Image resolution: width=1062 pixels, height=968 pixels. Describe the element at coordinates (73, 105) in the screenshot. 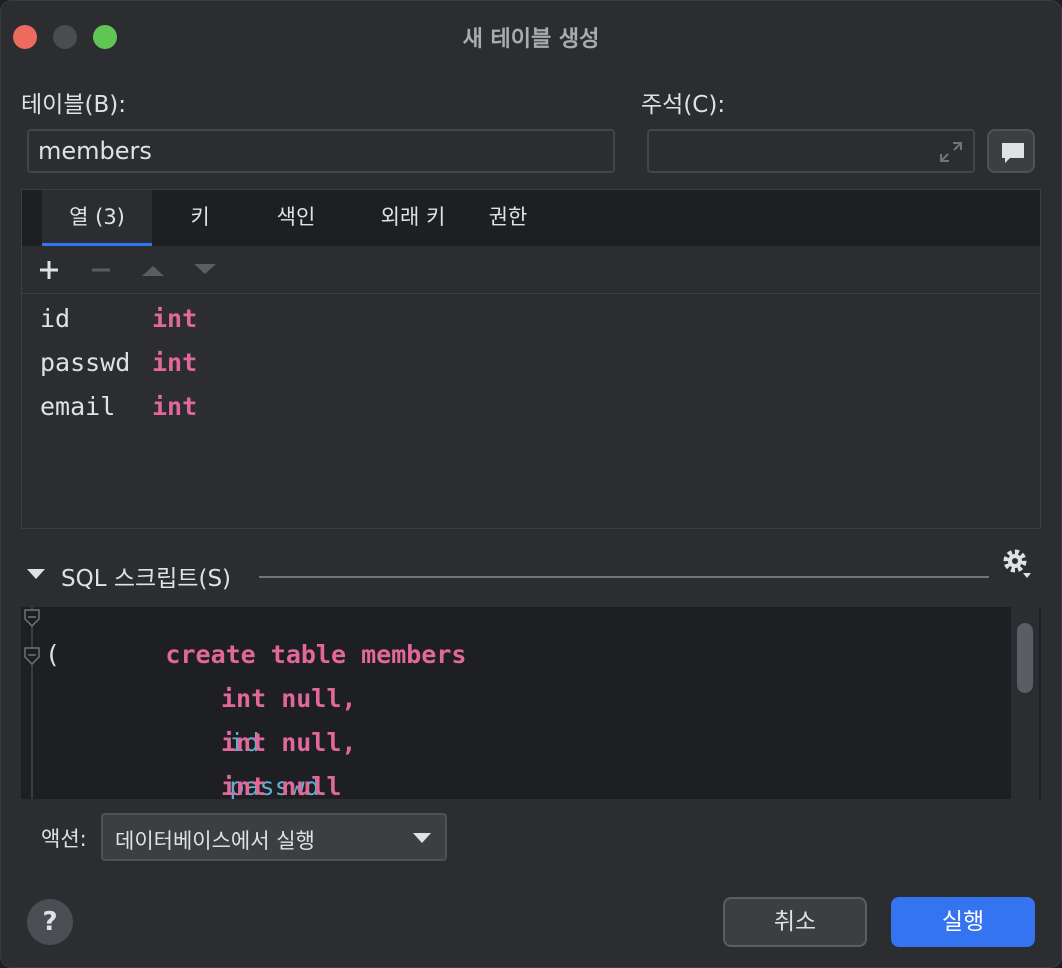

I see `table-name-label: 테이블(B):` at that location.